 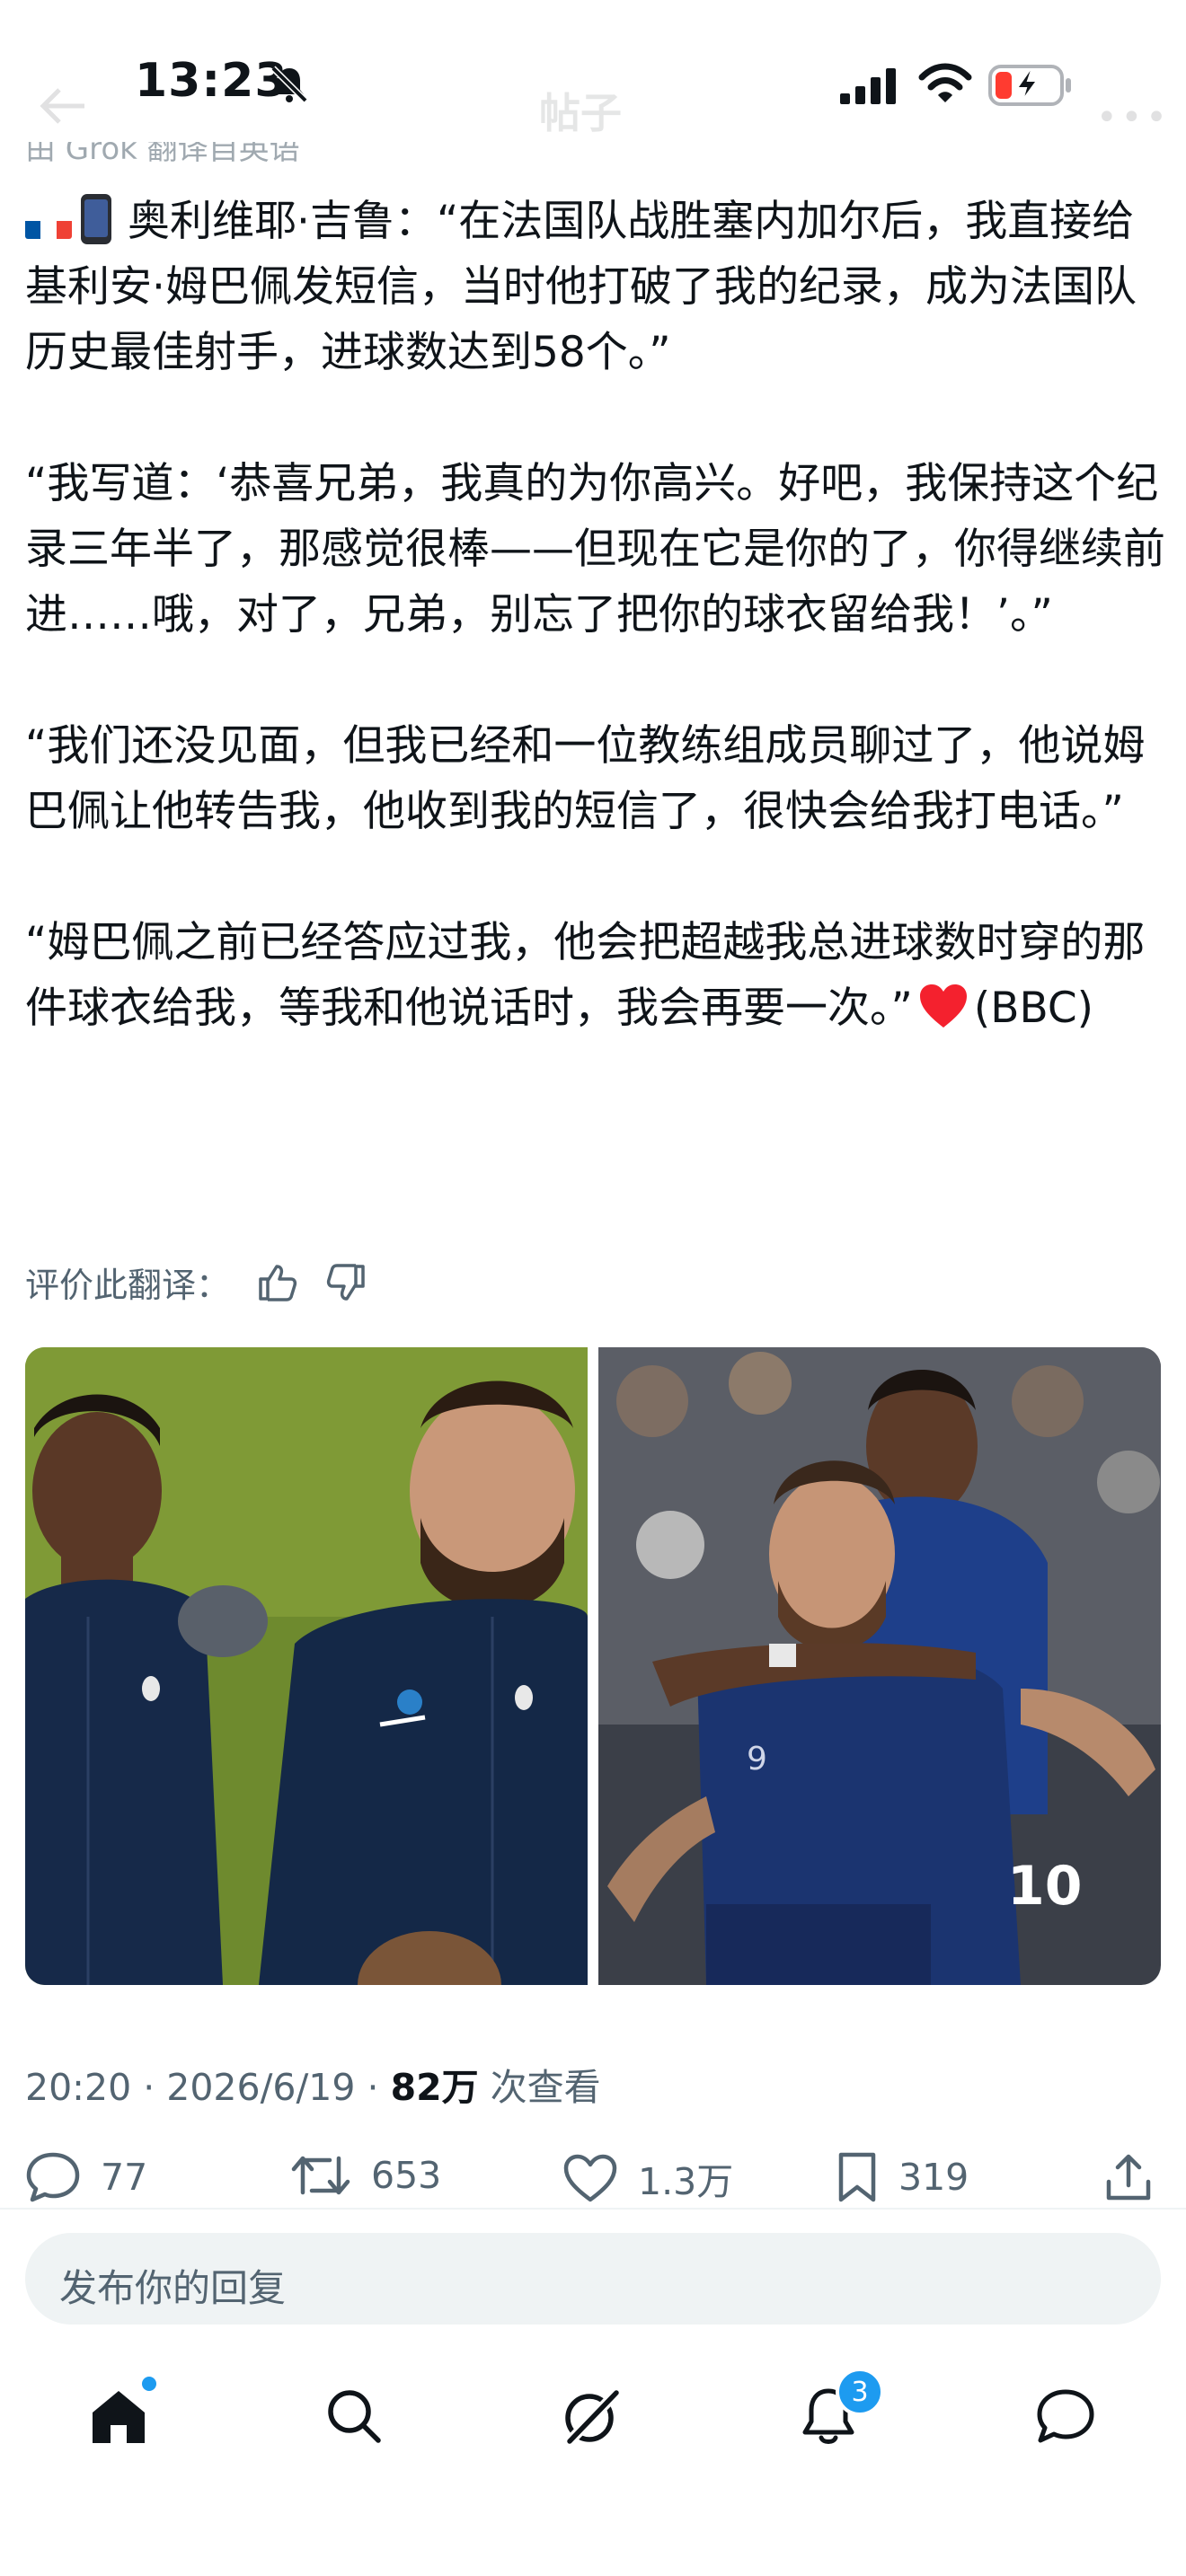 I want to click on bookmark-button: 319, so click(x=902, y=2177).